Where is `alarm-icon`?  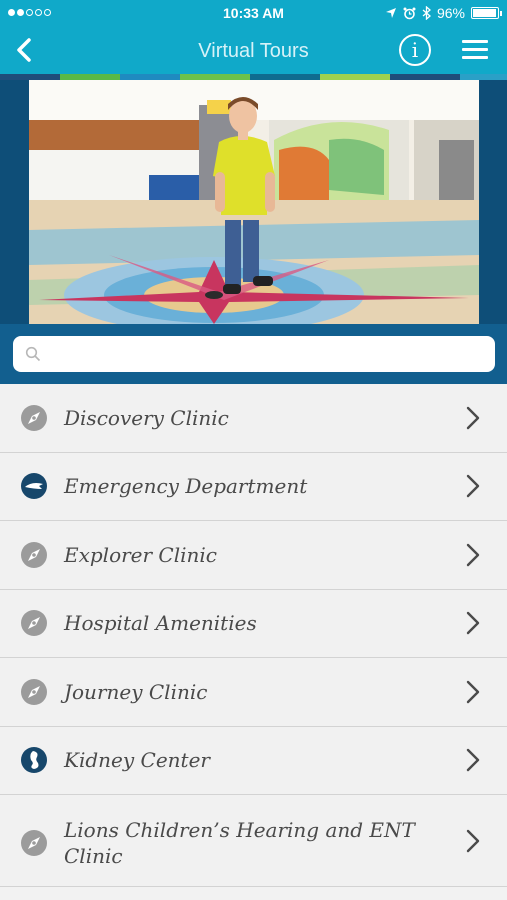
alarm-icon is located at coordinates (409, 13).